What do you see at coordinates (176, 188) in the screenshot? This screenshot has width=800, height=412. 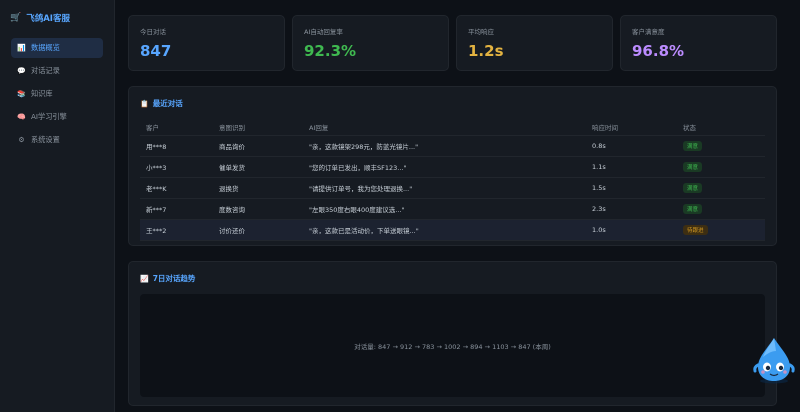 I see `cell-customer: 老***K` at bounding box center [176, 188].